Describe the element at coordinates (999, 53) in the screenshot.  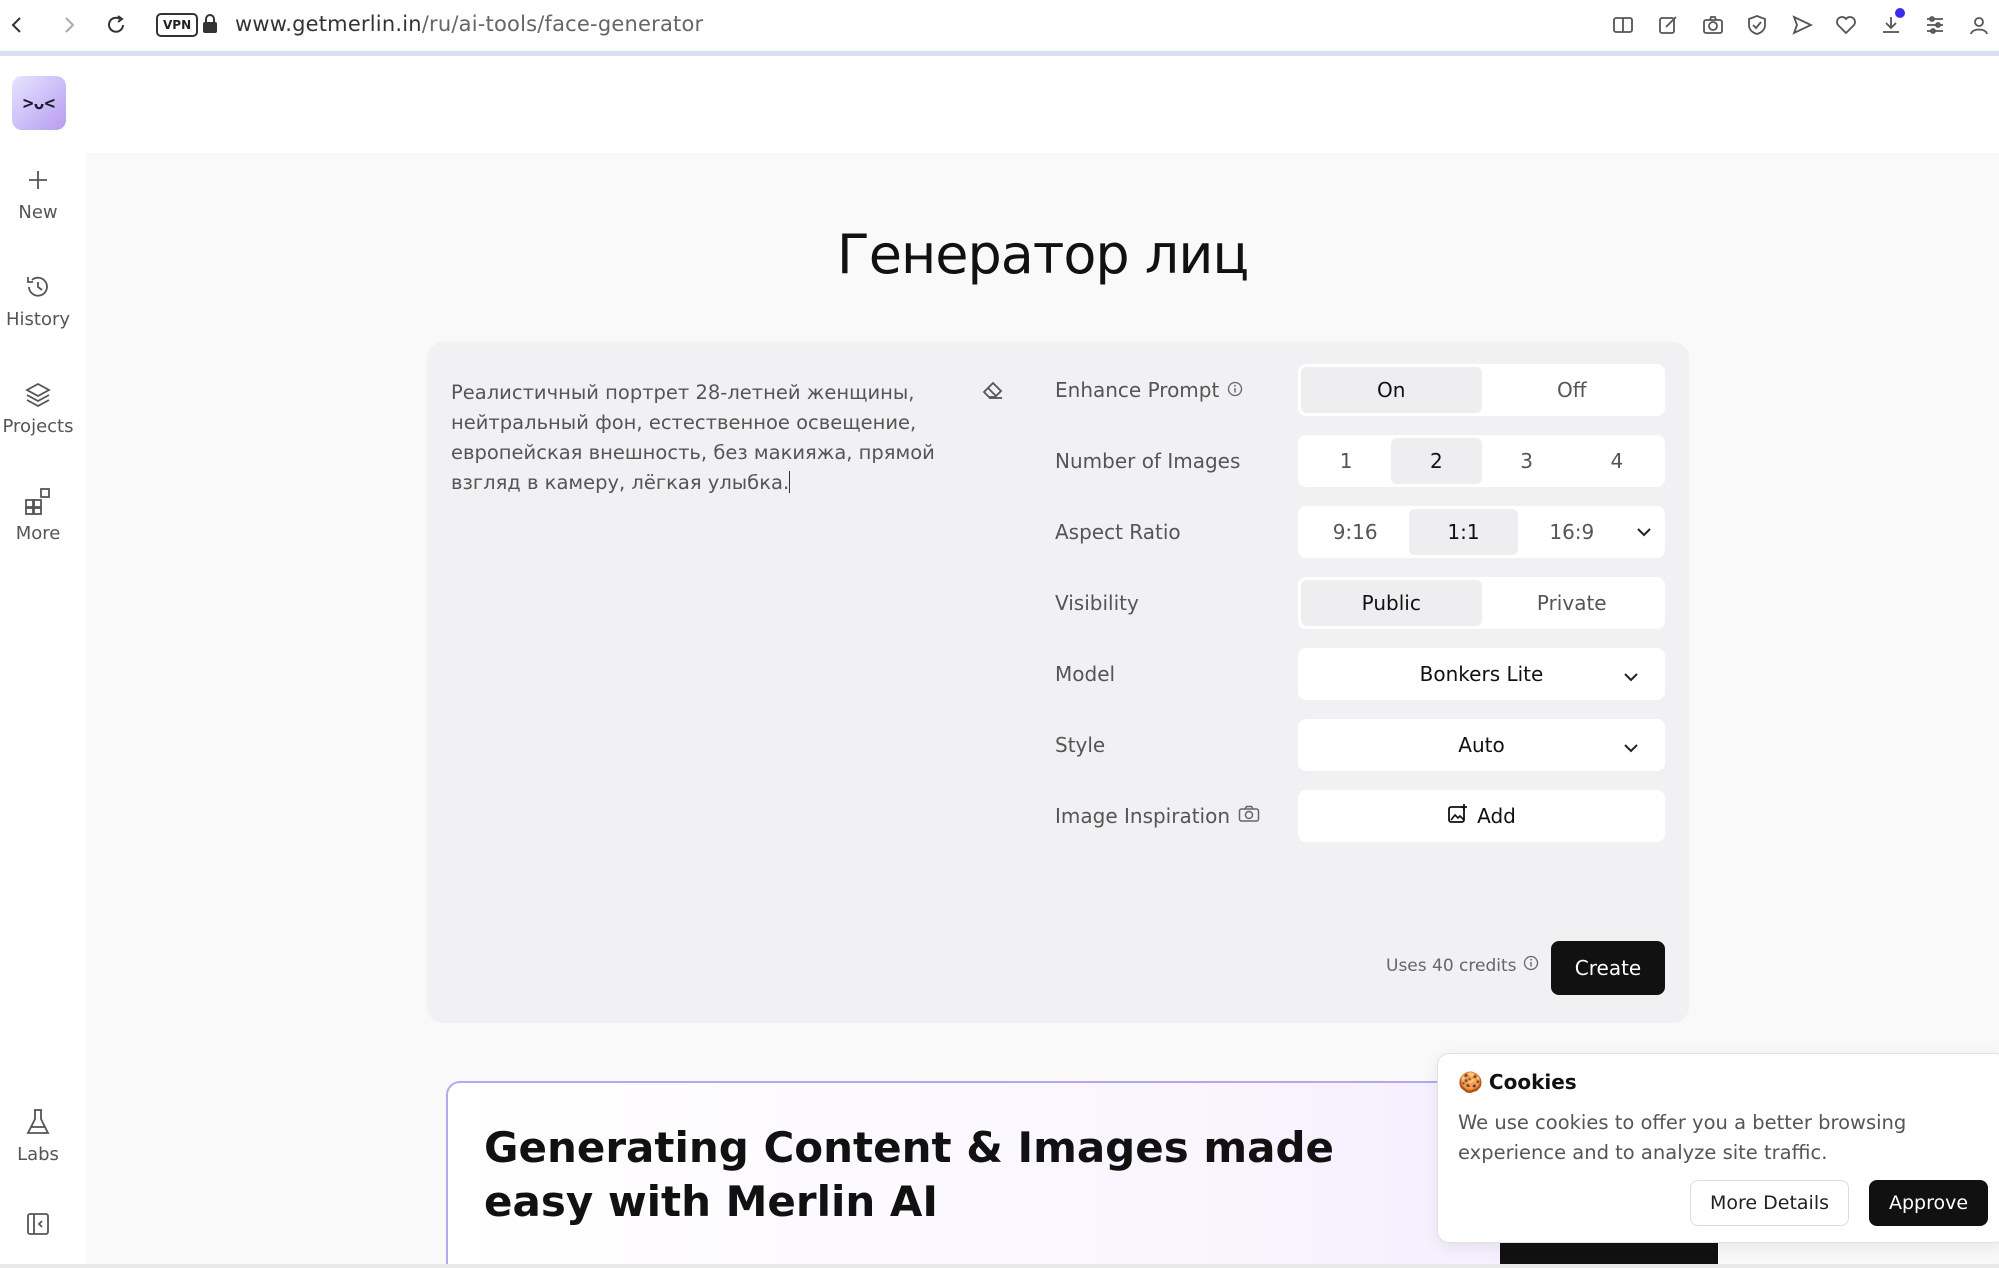
I see `page-load-bar` at that location.